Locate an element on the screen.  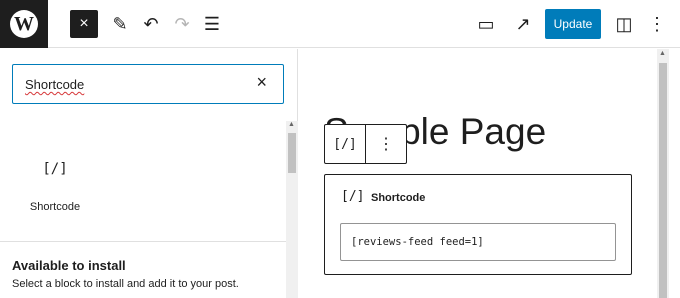
inserter-scrollbar: ▲ is located at coordinates (292, 209).